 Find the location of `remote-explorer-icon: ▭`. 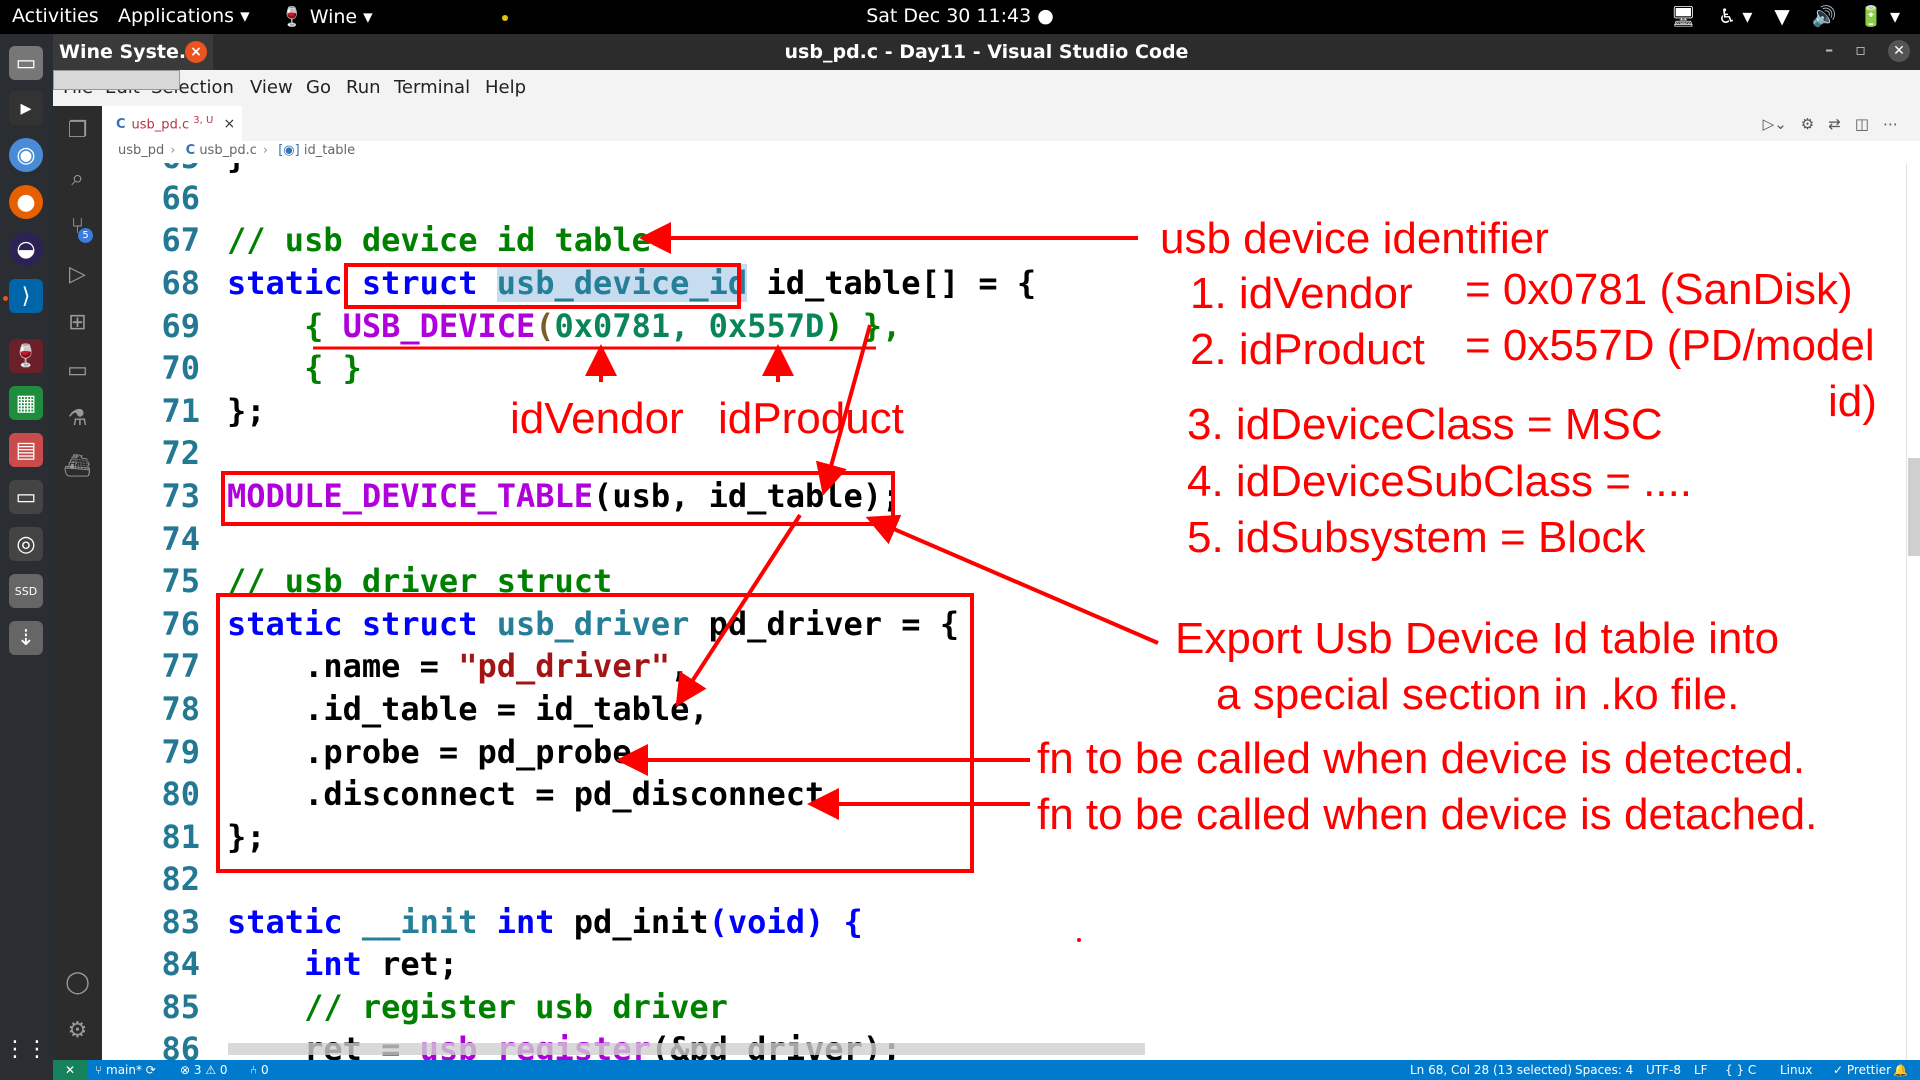

remote-explorer-icon: ▭ is located at coordinates (77, 370).